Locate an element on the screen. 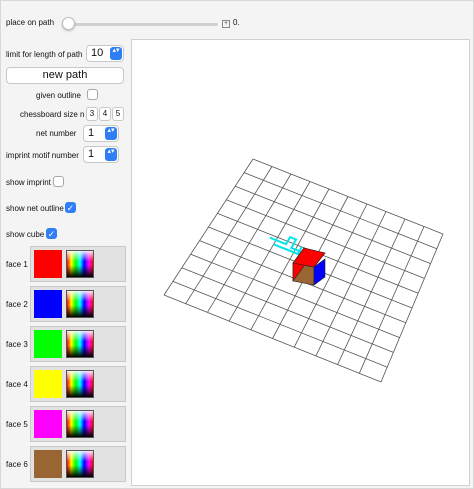 This screenshot has height=489, width=474. face-label: face 1 is located at coordinates (17, 264).